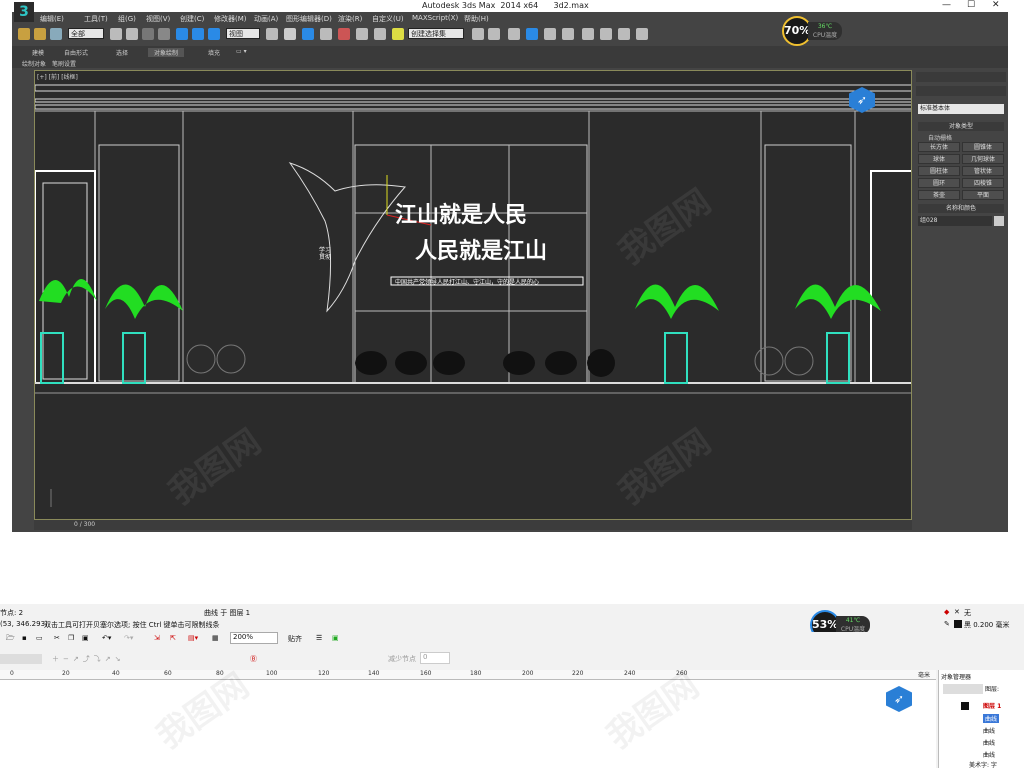 This screenshot has height=768, width=1024. Describe the element at coordinates (971, 5) in the screenshot. I see `maximize-button: ☐` at that location.